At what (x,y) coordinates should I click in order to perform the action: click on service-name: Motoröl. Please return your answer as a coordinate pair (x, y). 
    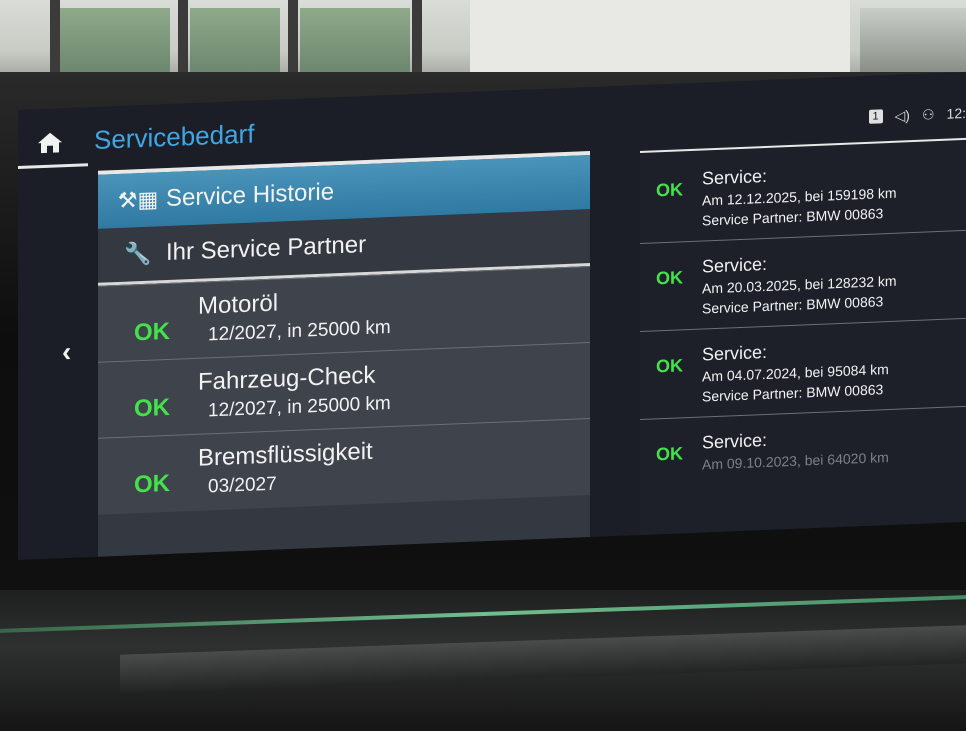
    Looking at the image, I should click on (238, 304).